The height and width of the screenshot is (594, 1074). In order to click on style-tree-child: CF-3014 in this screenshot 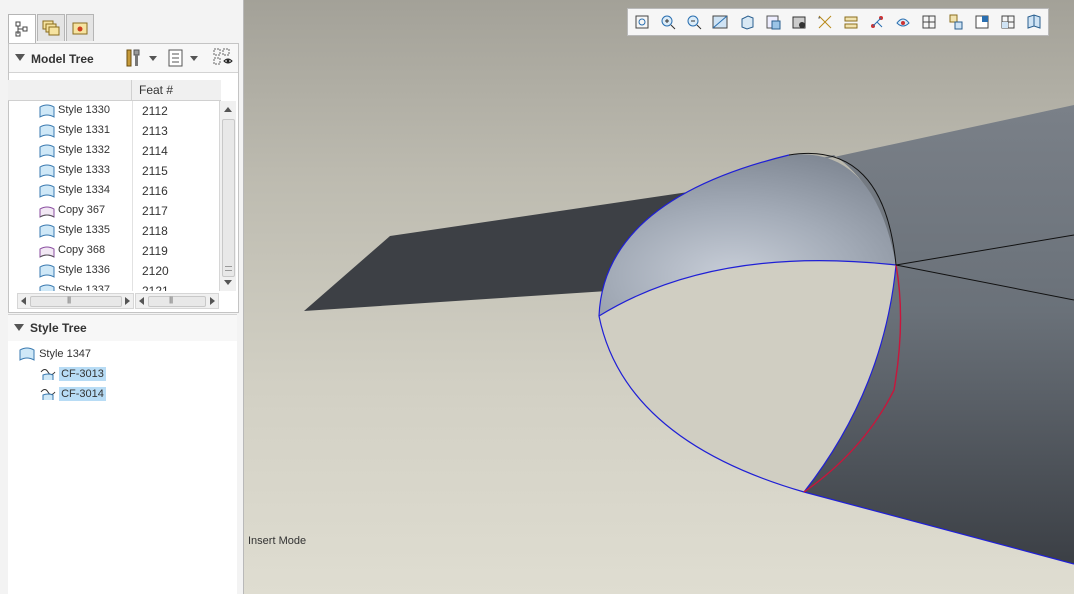, I will do `click(73, 394)`.